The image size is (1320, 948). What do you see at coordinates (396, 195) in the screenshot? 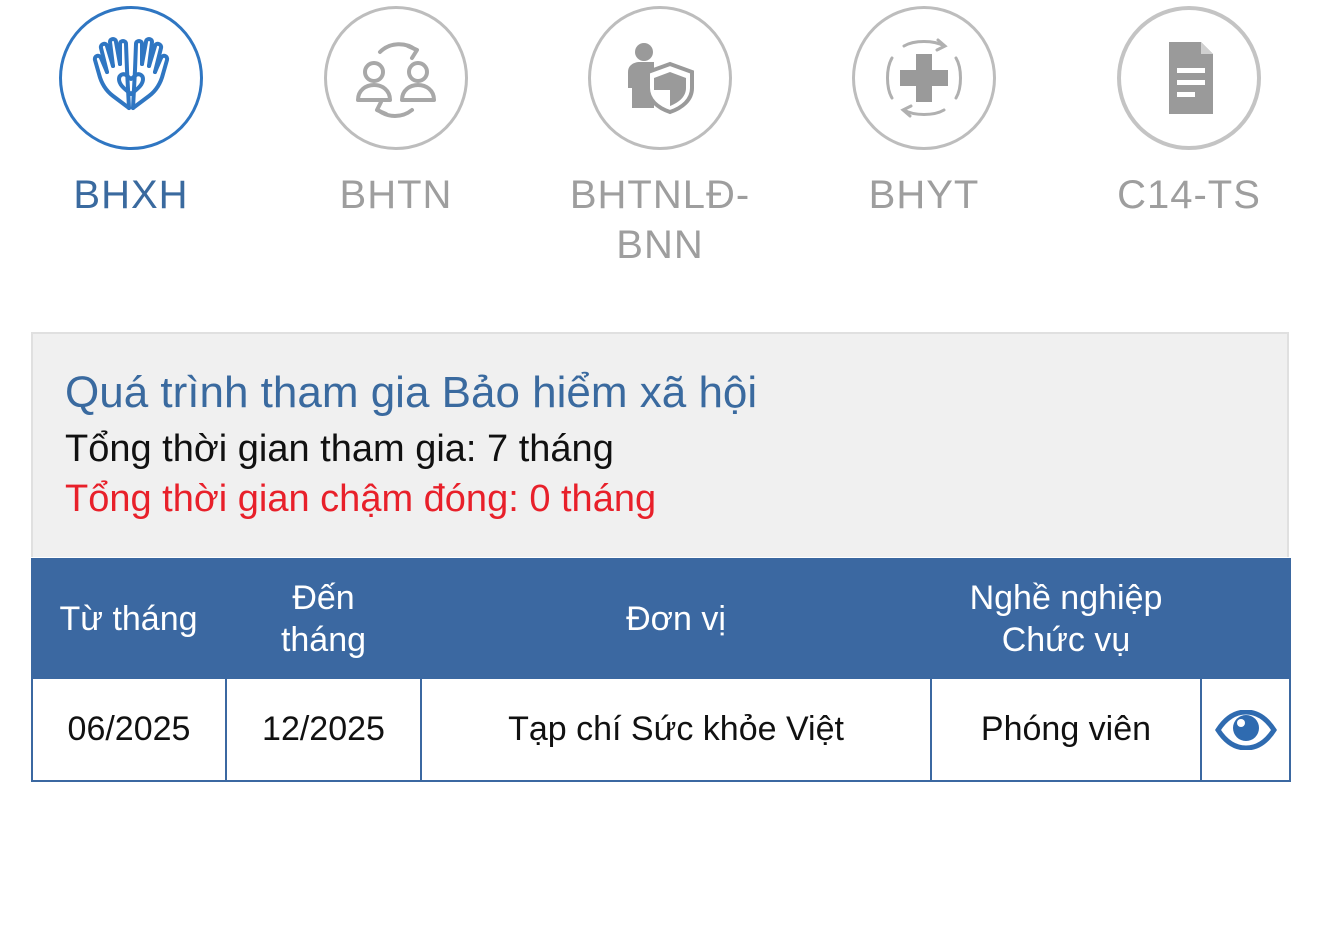
I see `tab-label: BHTN` at bounding box center [396, 195].